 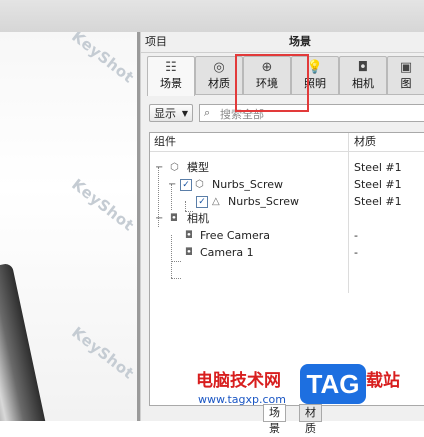 I want to click on column-component: 组件, so click(x=165, y=141).